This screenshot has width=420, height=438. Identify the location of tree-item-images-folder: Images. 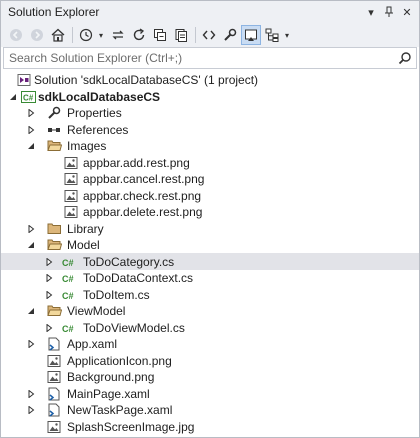
(210, 145).